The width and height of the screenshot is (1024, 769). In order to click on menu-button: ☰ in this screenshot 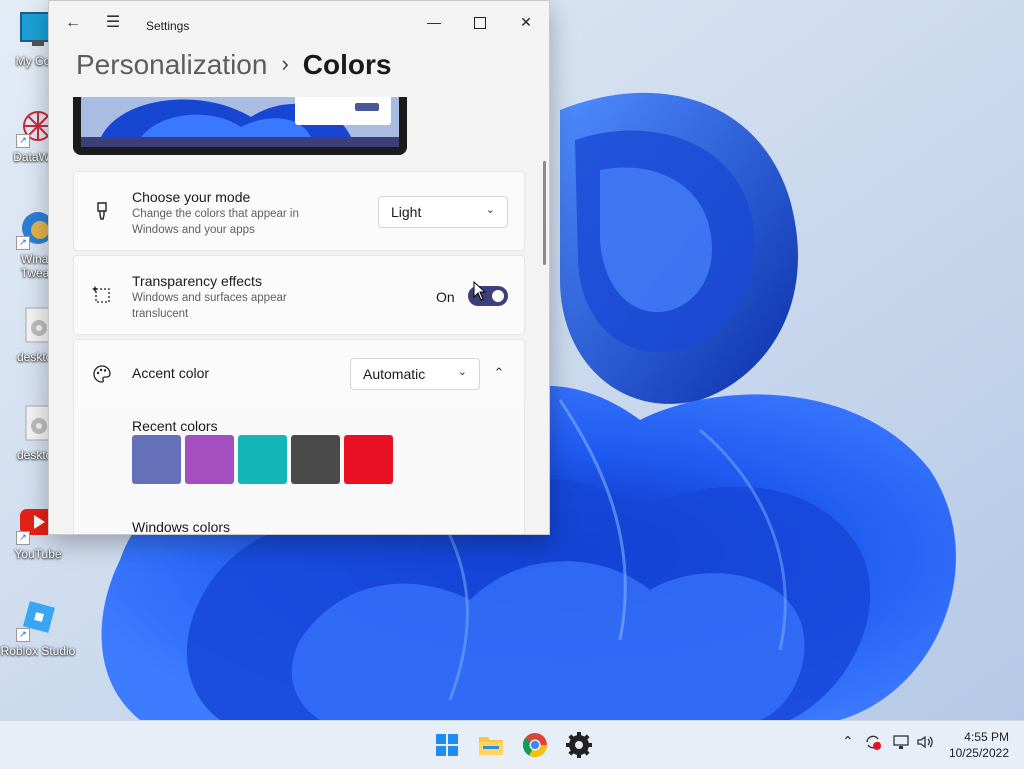, I will do `click(113, 23)`.